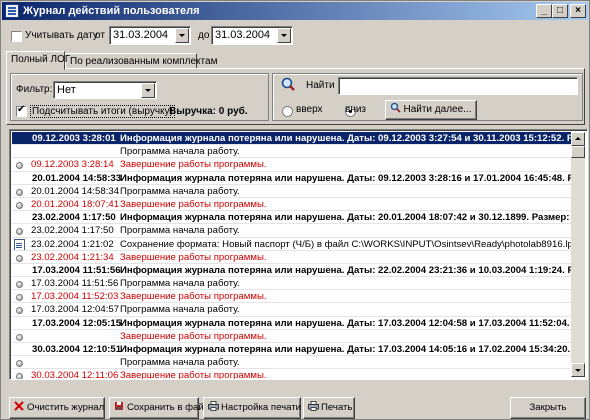 The image size is (590, 420). I want to click on row-date: 09.12.2003 3:28:01, so click(74, 138).